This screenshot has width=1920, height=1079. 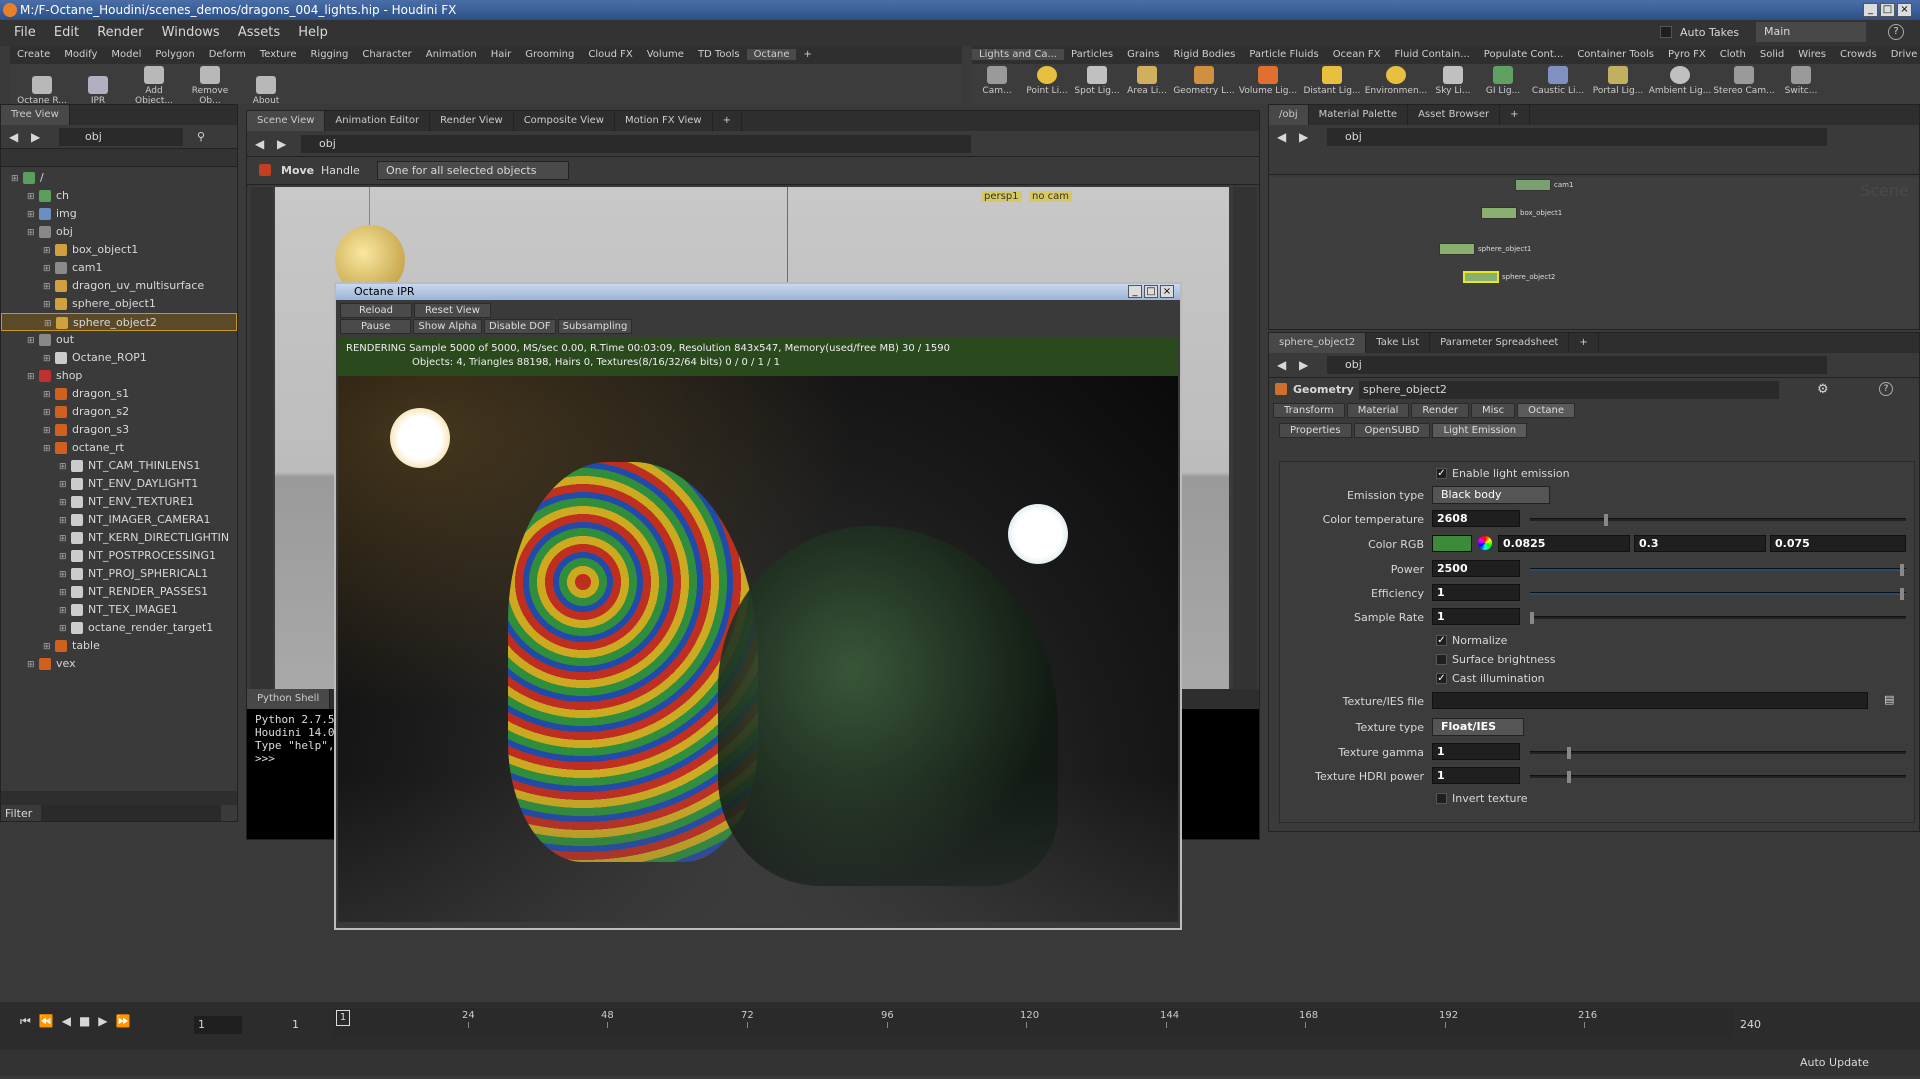 What do you see at coordinates (1441, 659) in the screenshot?
I see `surface-brightness-checkbox` at bounding box center [1441, 659].